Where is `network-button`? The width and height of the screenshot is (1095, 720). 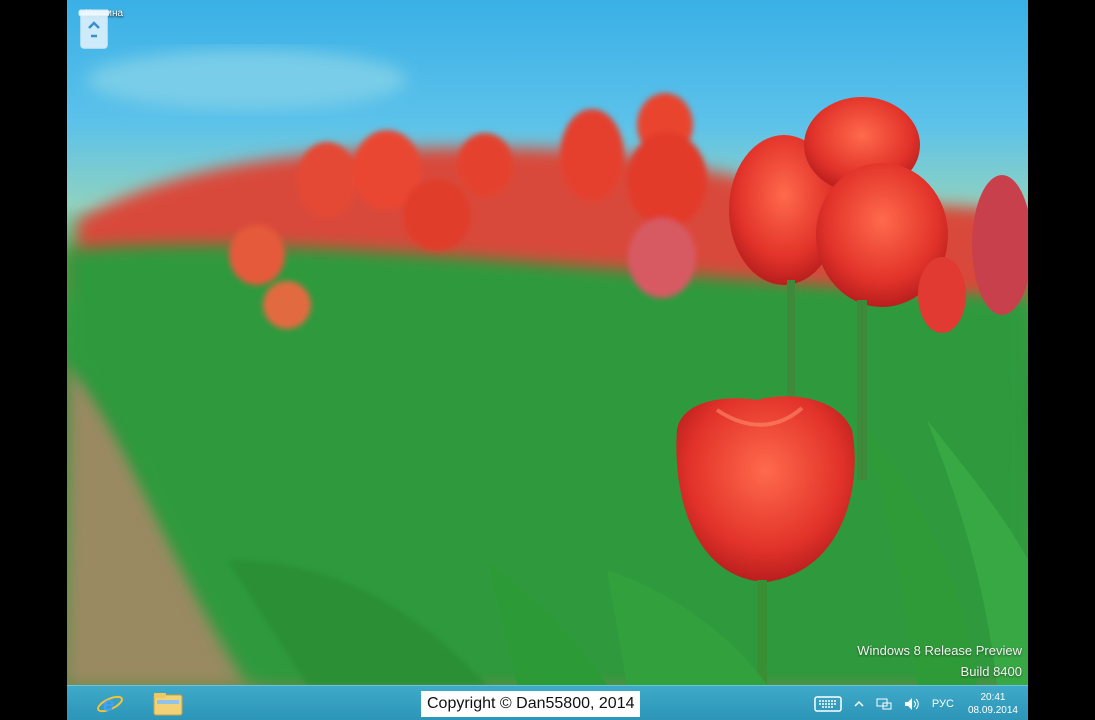
network-button is located at coordinates (884, 704).